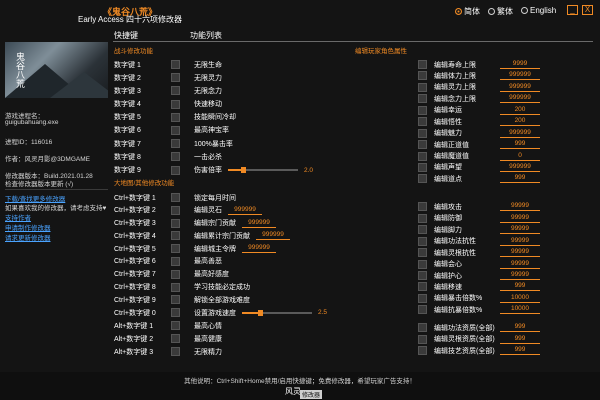 Image resolution: width=600 pixels, height=400 pixels. What do you see at coordinates (448, 276) in the screenshot?
I see `attribute-label: 编辑护心` at bounding box center [448, 276].